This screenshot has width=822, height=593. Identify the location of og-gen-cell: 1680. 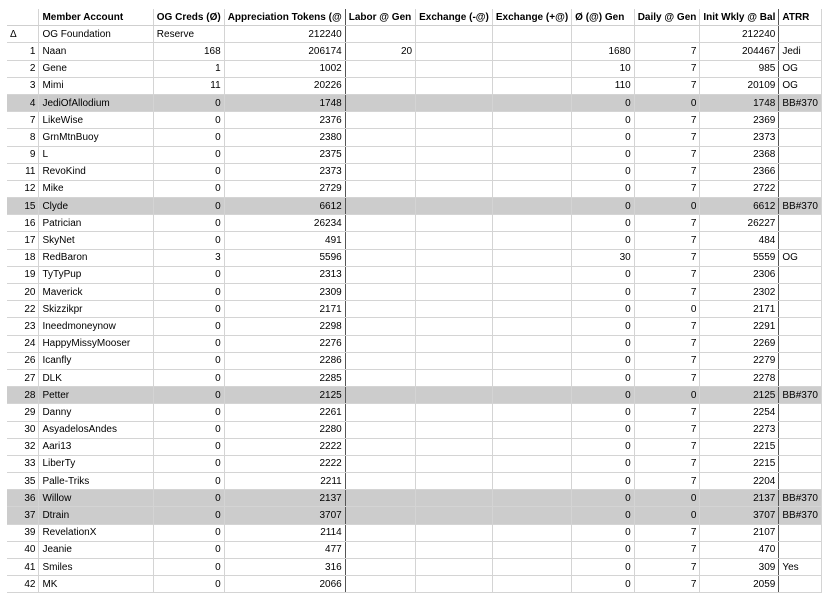
(603, 51).